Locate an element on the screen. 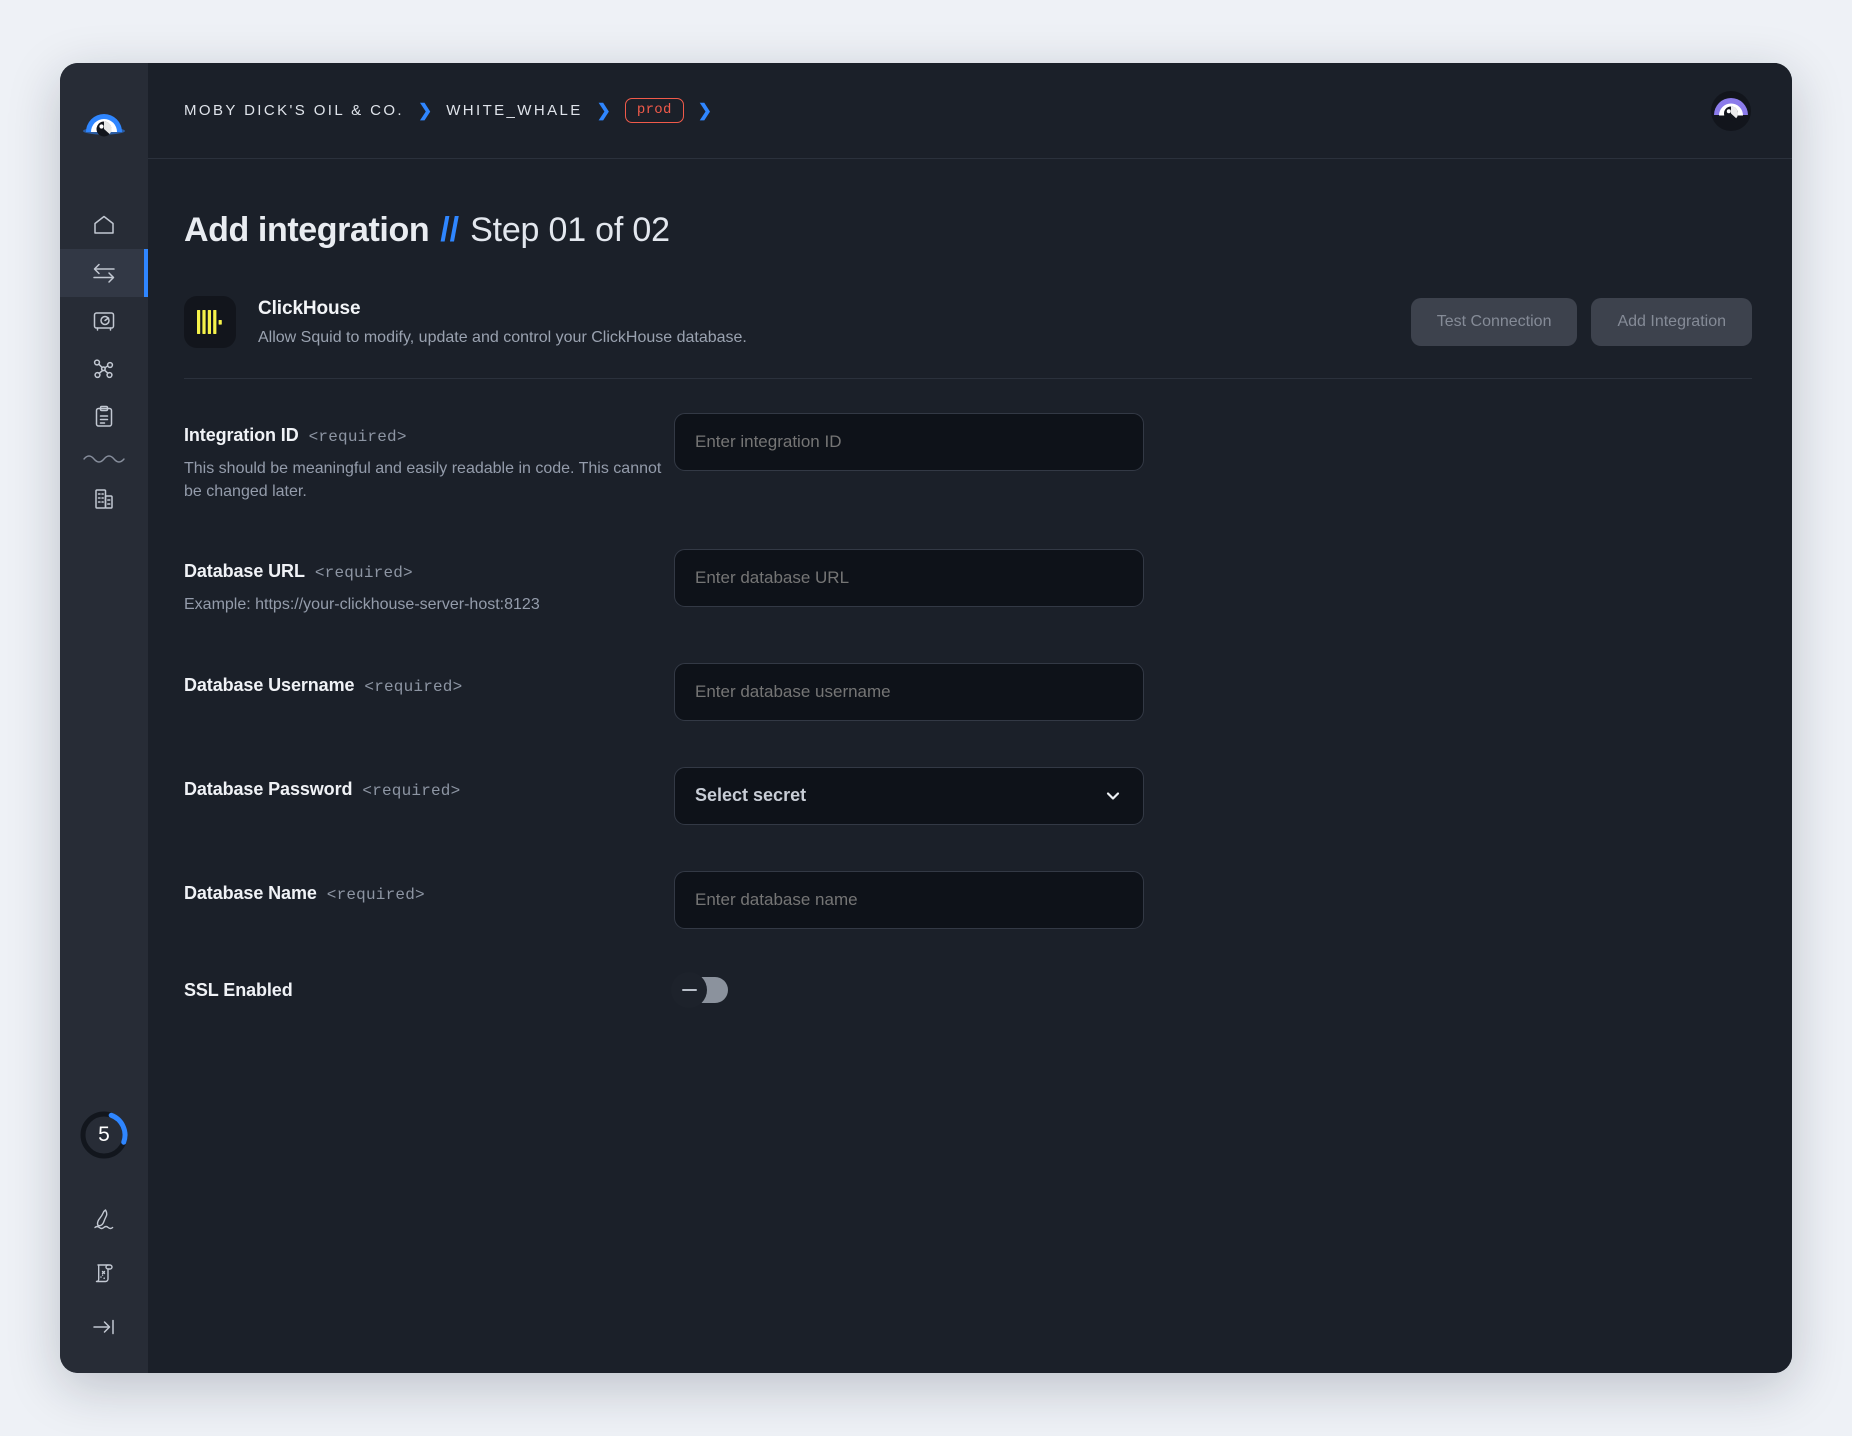  sidebar-item-organization is located at coordinates (104, 499).